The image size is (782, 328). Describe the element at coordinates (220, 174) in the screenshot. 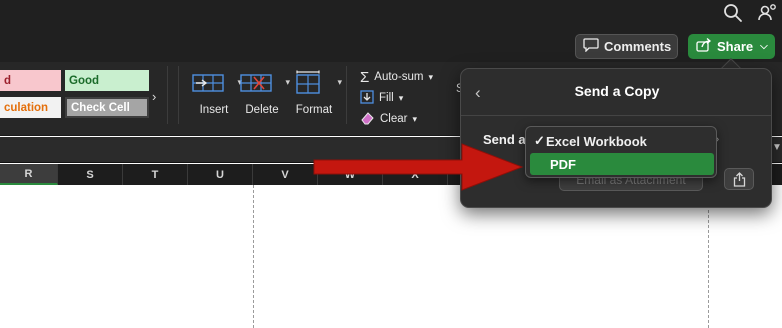

I see `column-header: U` at that location.